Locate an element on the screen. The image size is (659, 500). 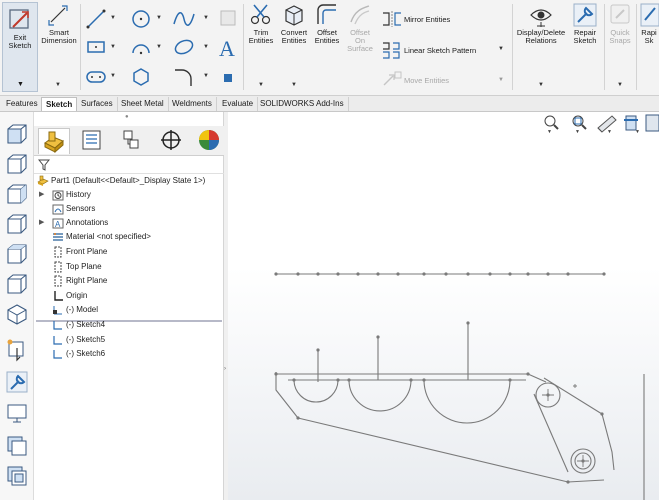
quick-snaps-icon is located at coordinates (620, 14).